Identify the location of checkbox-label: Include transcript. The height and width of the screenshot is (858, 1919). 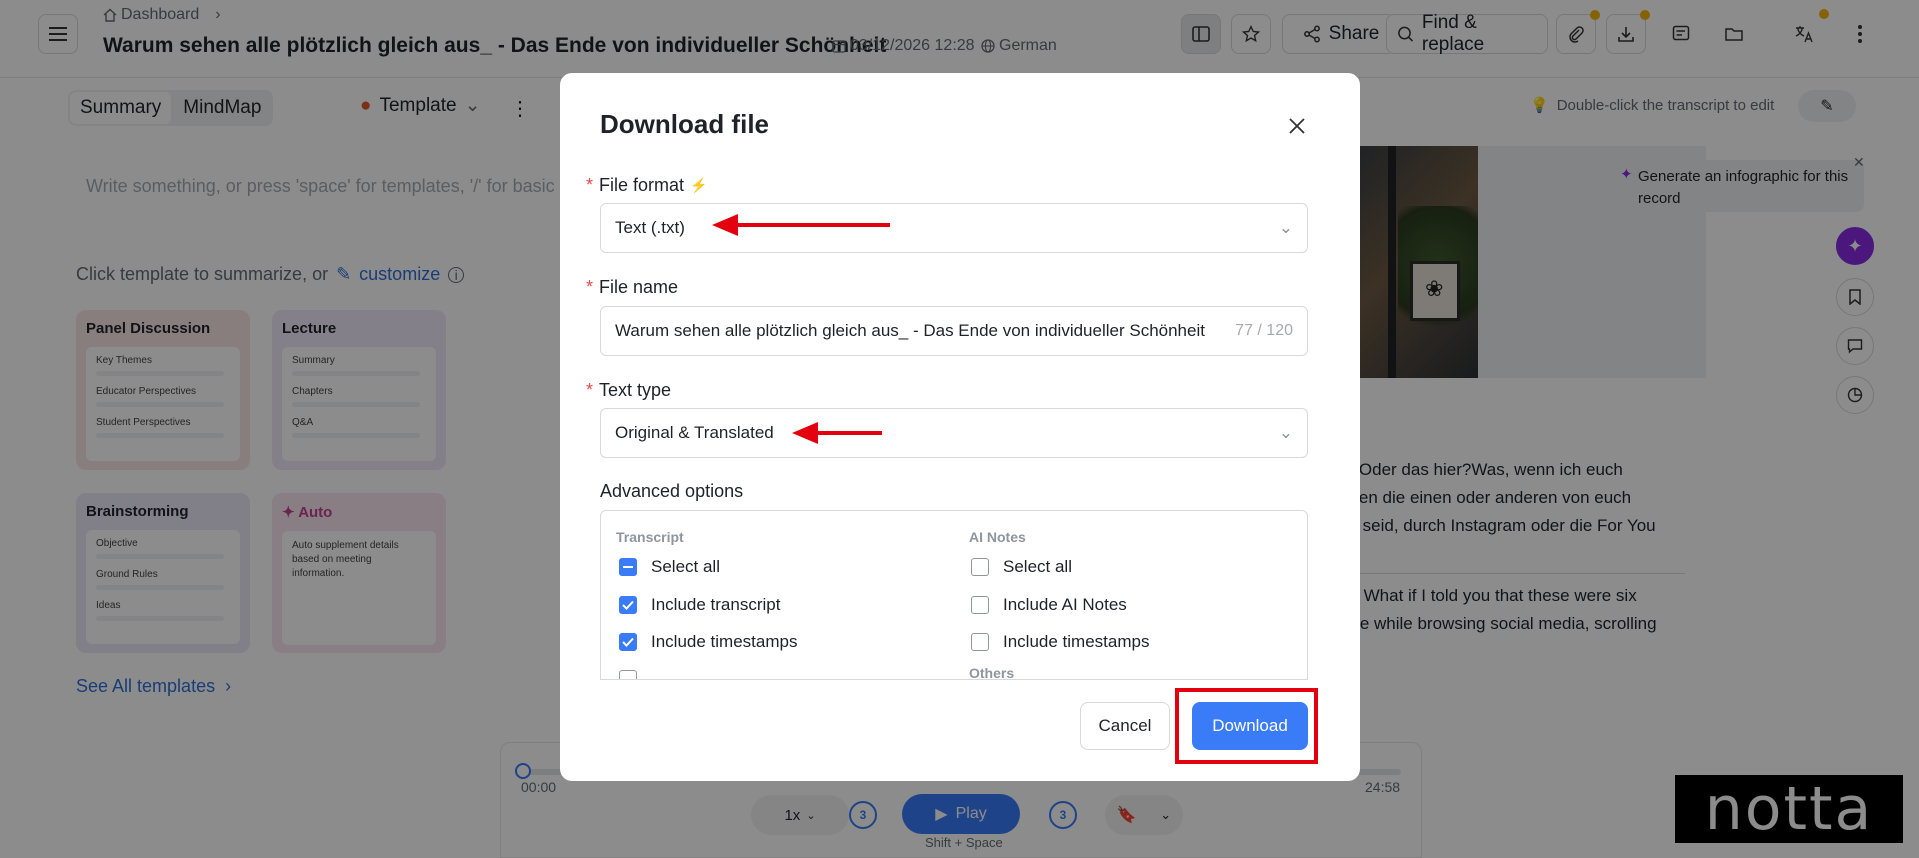
(716, 604).